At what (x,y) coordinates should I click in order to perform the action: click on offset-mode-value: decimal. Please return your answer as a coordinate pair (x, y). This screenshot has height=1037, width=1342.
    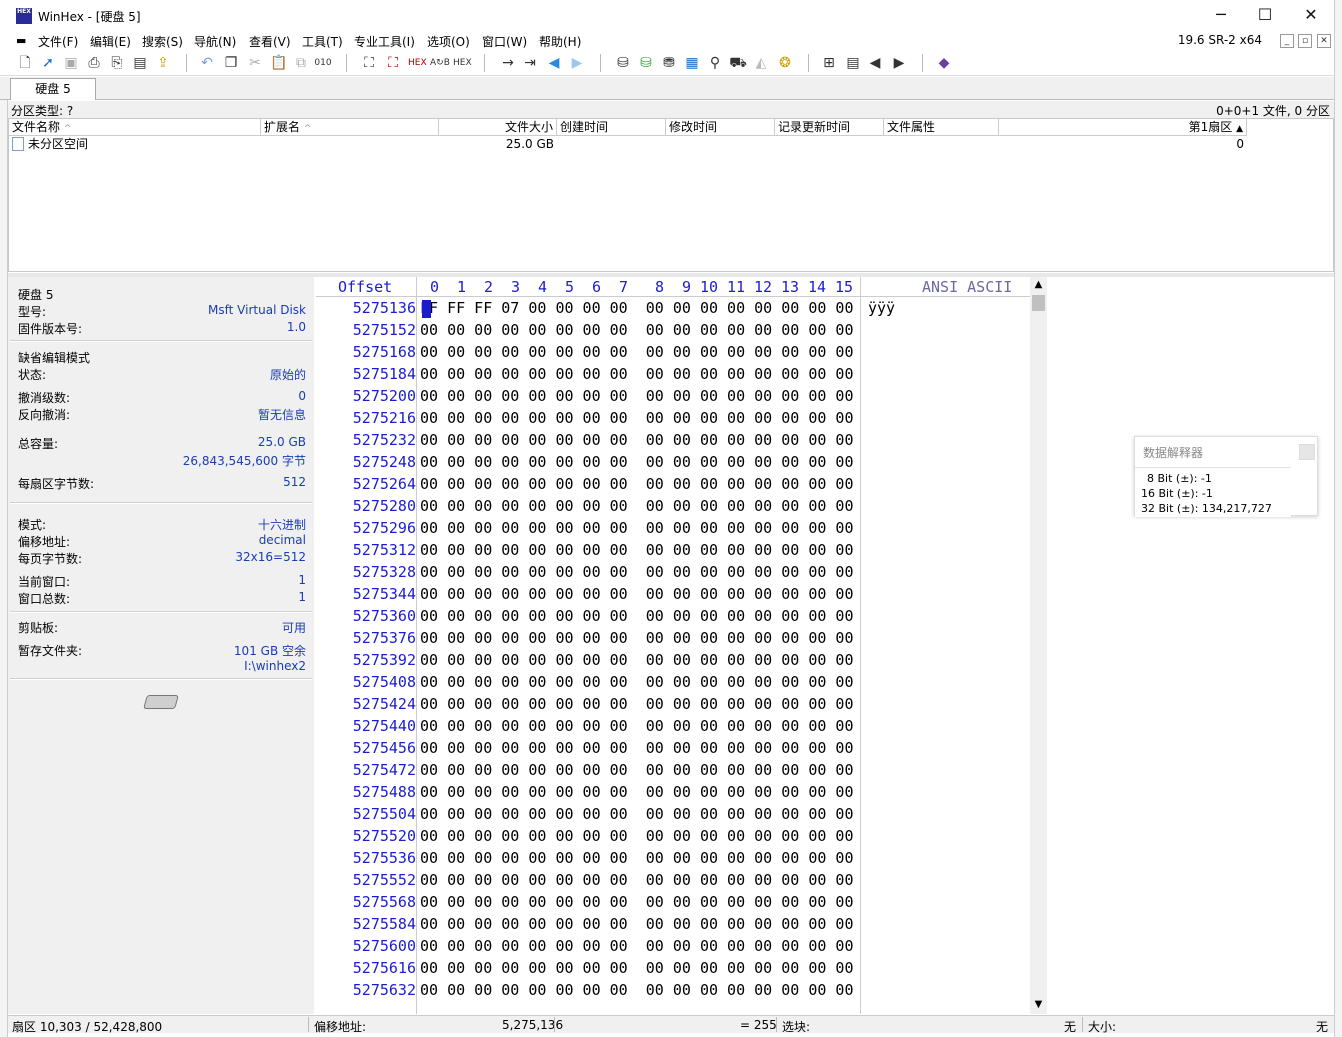
    Looking at the image, I should click on (282, 540).